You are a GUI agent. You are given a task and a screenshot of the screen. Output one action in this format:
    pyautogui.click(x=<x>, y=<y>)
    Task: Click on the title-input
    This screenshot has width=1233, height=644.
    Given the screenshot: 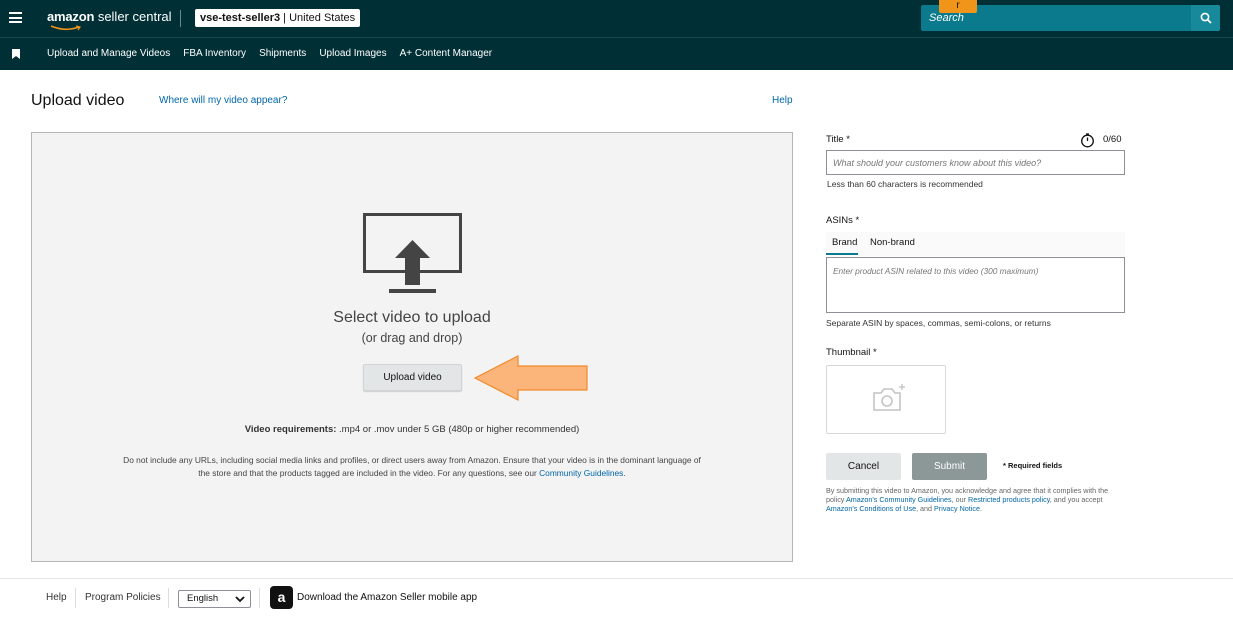 What is the action you would take?
    pyautogui.click(x=975, y=162)
    